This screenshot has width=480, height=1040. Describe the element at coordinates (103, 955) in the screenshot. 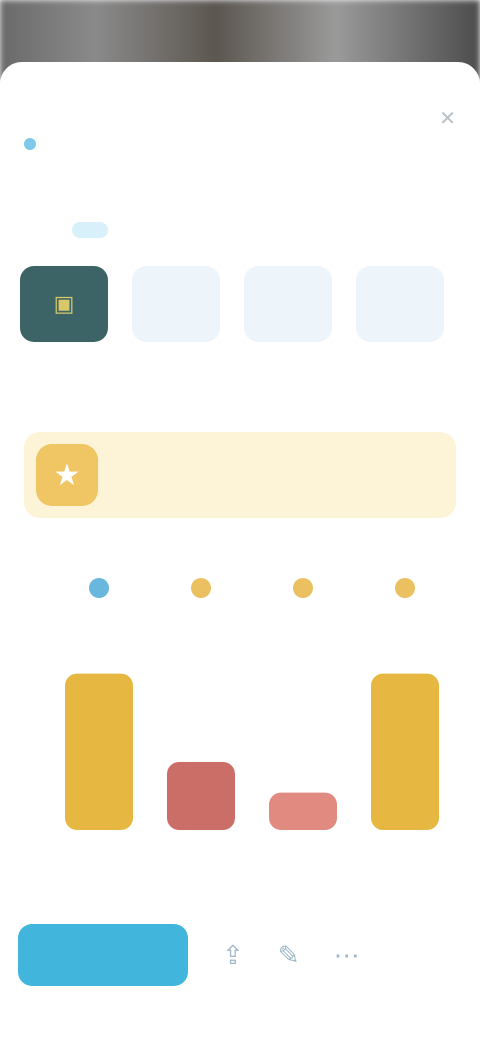

I see `primary-action-button` at that location.